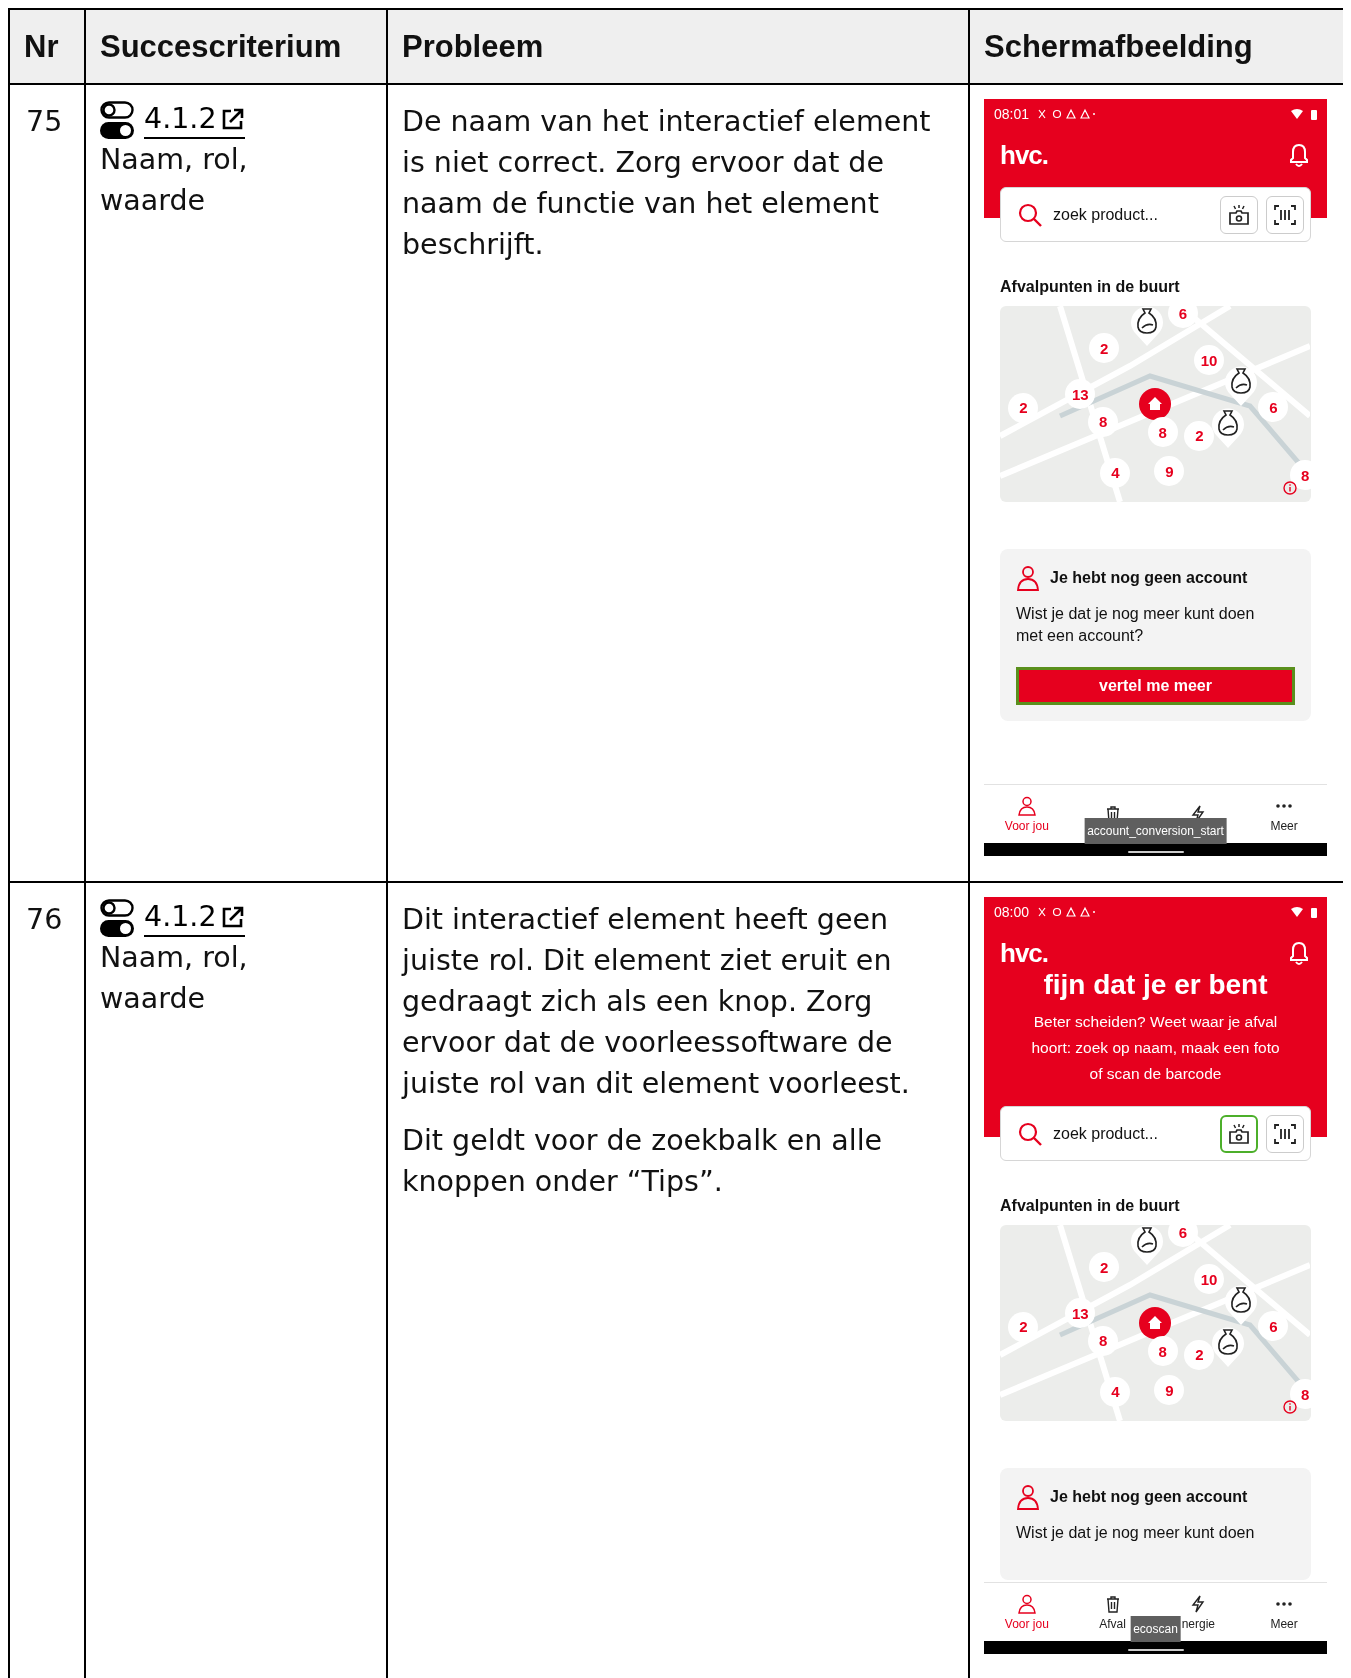 The height and width of the screenshot is (1678, 1351). Describe the element at coordinates (1156, 46) in the screenshot. I see `column-header: Schermafbeelding` at that location.